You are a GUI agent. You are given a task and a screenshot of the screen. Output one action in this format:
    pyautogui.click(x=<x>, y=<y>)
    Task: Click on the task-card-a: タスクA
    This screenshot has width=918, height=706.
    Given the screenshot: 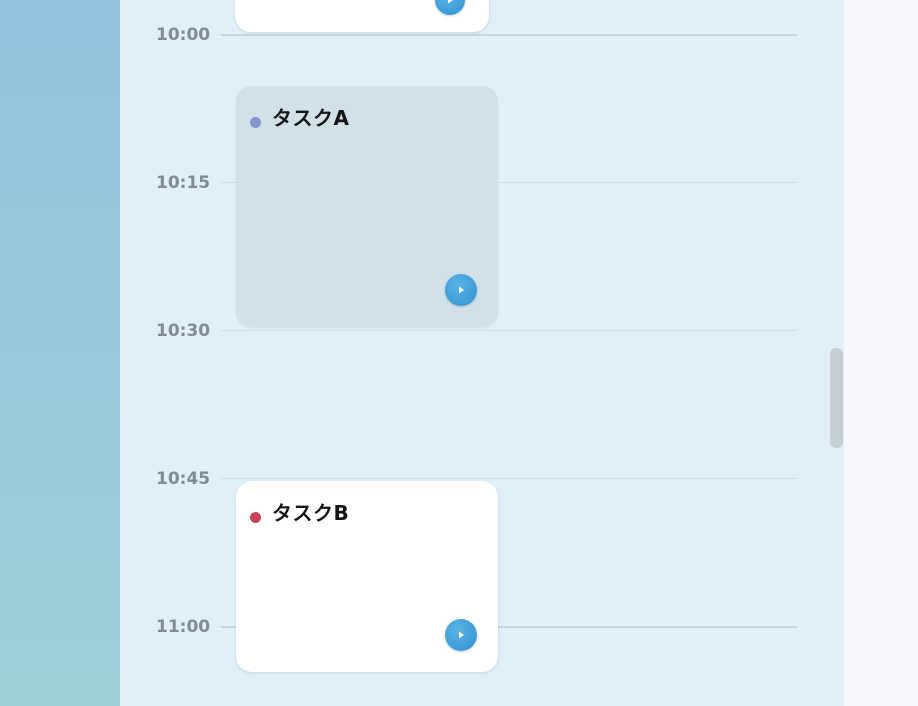 What is the action you would take?
    pyautogui.click(x=367, y=206)
    